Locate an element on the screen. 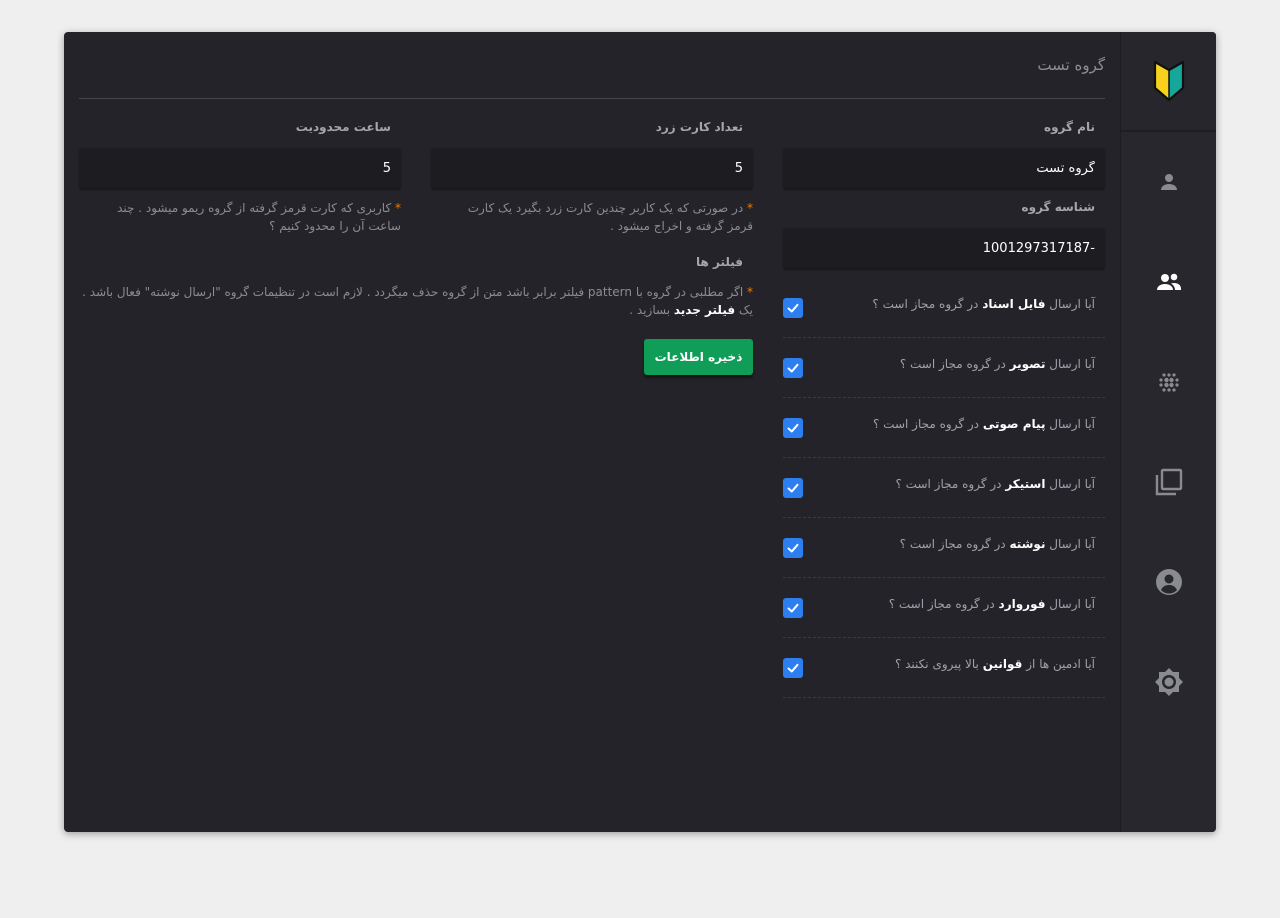 The width and height of the screenshot is (1280, 918). sidebar-item-groups is located at coordinates (1168, 282).